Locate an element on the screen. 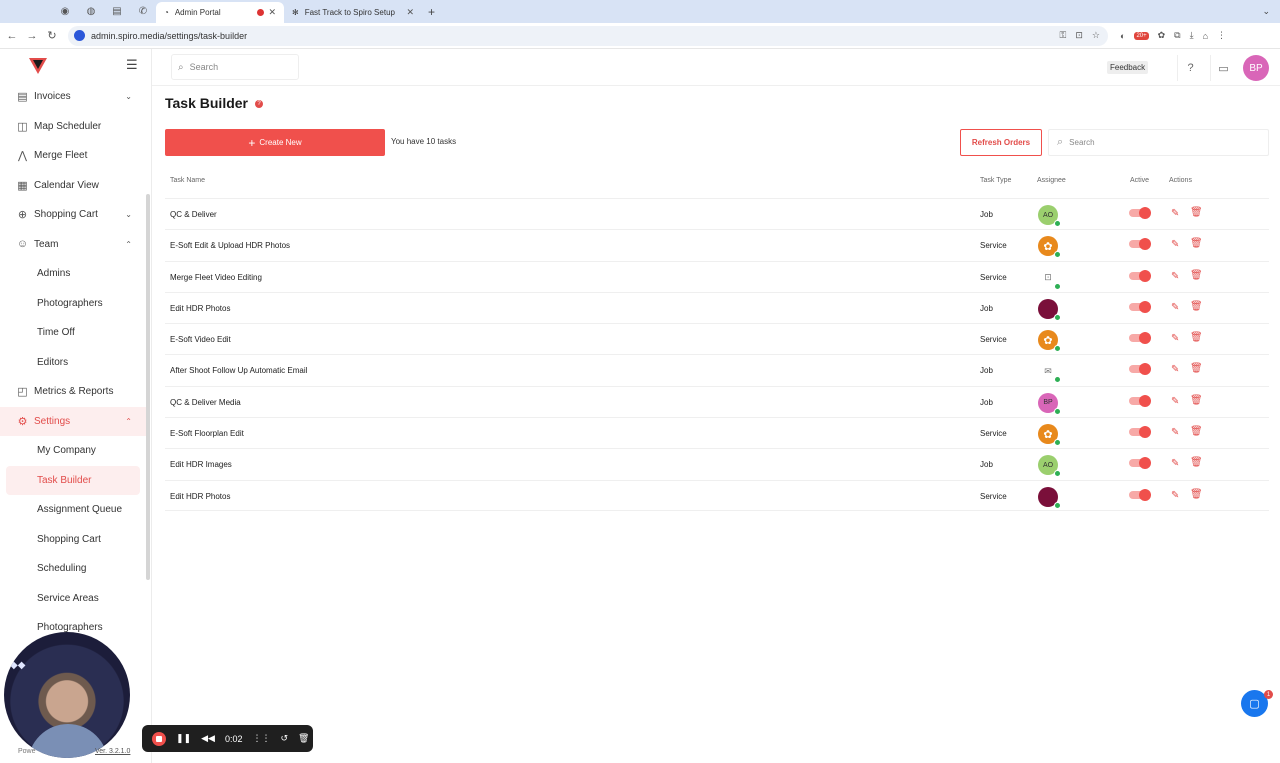 This screenshot has height=763, width=1280. sidebar-item-photographers: Photographers is located at coordinates (73, 304).